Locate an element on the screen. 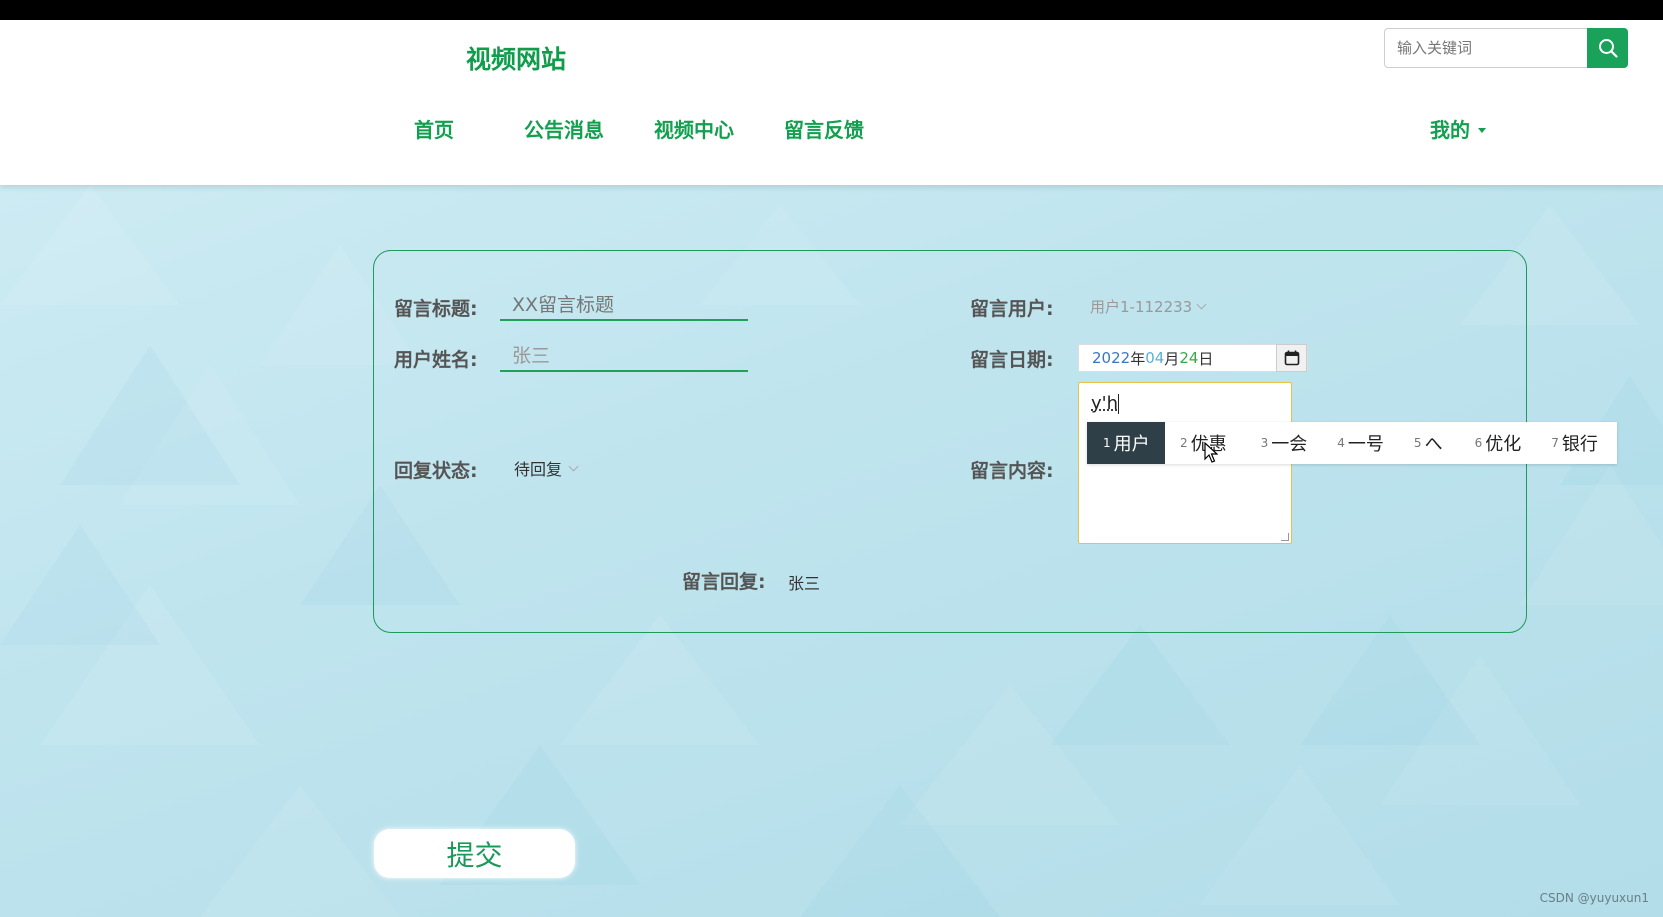 The image size is (1663, 917). nav-item-announcements: 公告消息 is located at coordinates (564, 128).